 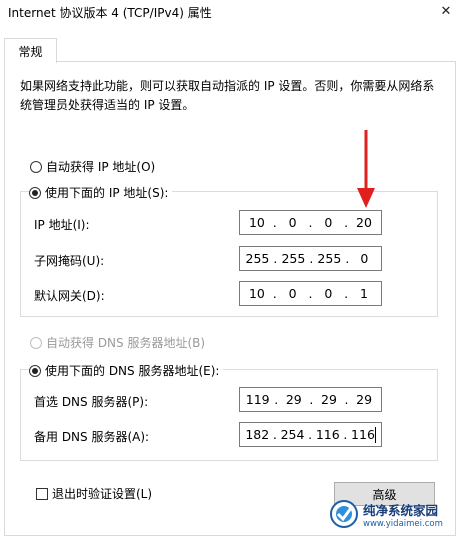 I want to click on dns-octet: 254, so click(x=292, y=434).